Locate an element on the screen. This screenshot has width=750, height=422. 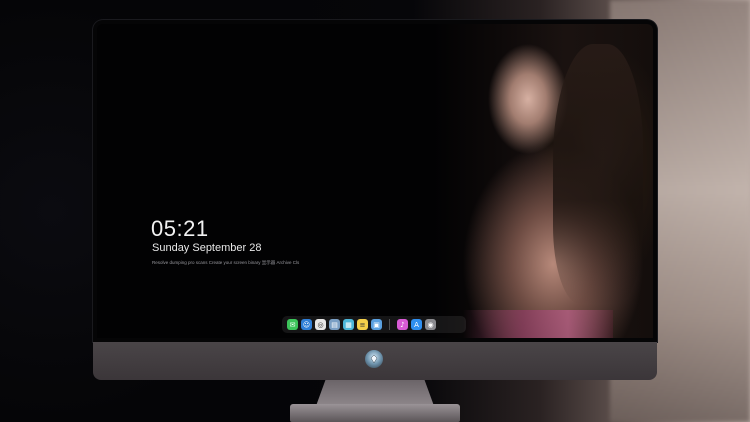
monitor-stand-neck is located at coordinates (375, 393).